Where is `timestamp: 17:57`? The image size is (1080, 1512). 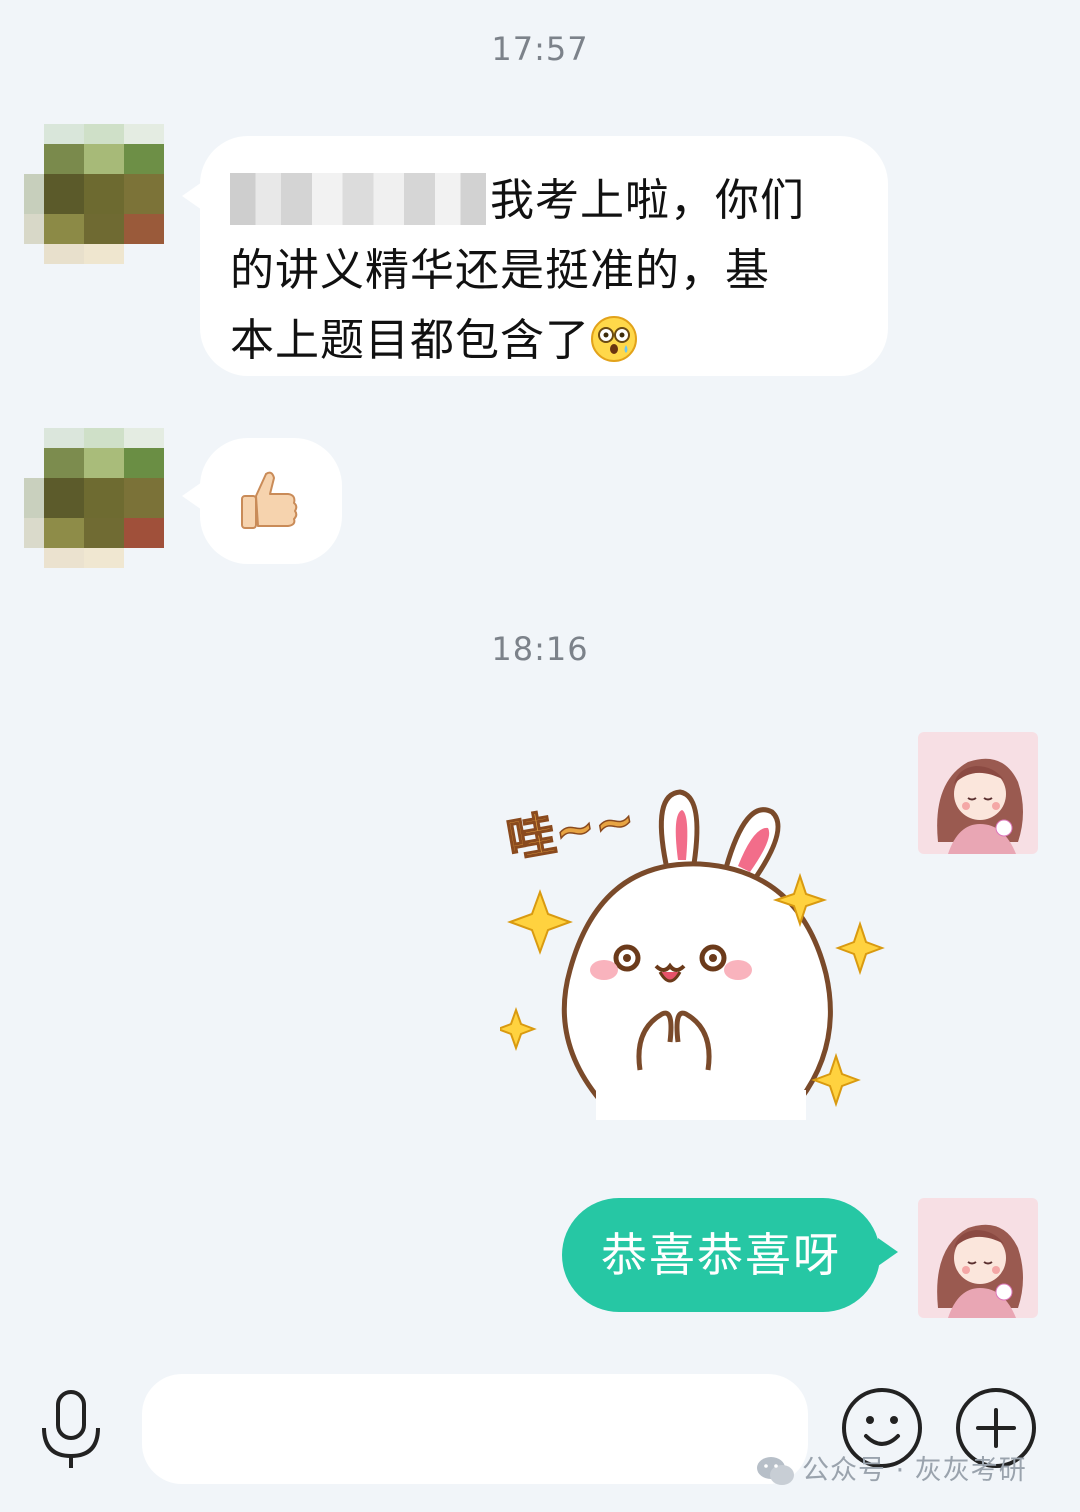
timestamp: 17:57 is located at coordinates (540, 49).